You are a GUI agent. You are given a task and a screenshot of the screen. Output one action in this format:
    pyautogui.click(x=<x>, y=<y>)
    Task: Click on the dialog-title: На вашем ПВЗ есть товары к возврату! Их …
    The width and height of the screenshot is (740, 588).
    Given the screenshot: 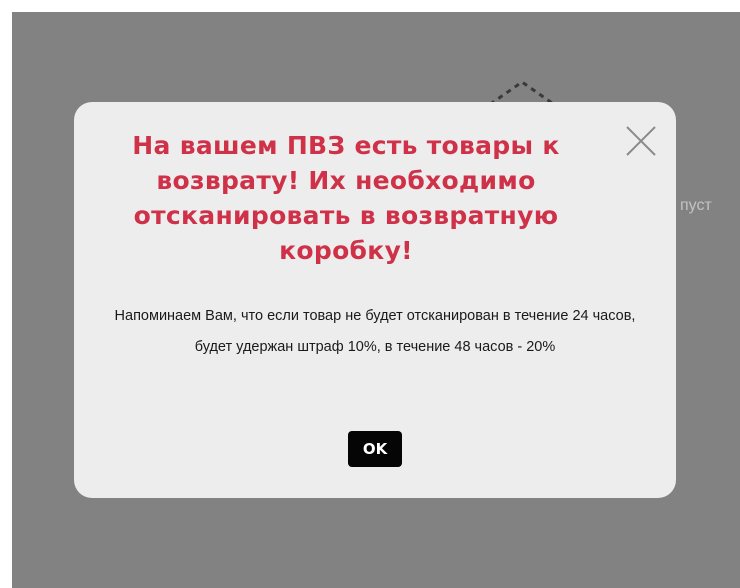 What is the action you would take?
    pyautogui.click(x=346, y=198)
    